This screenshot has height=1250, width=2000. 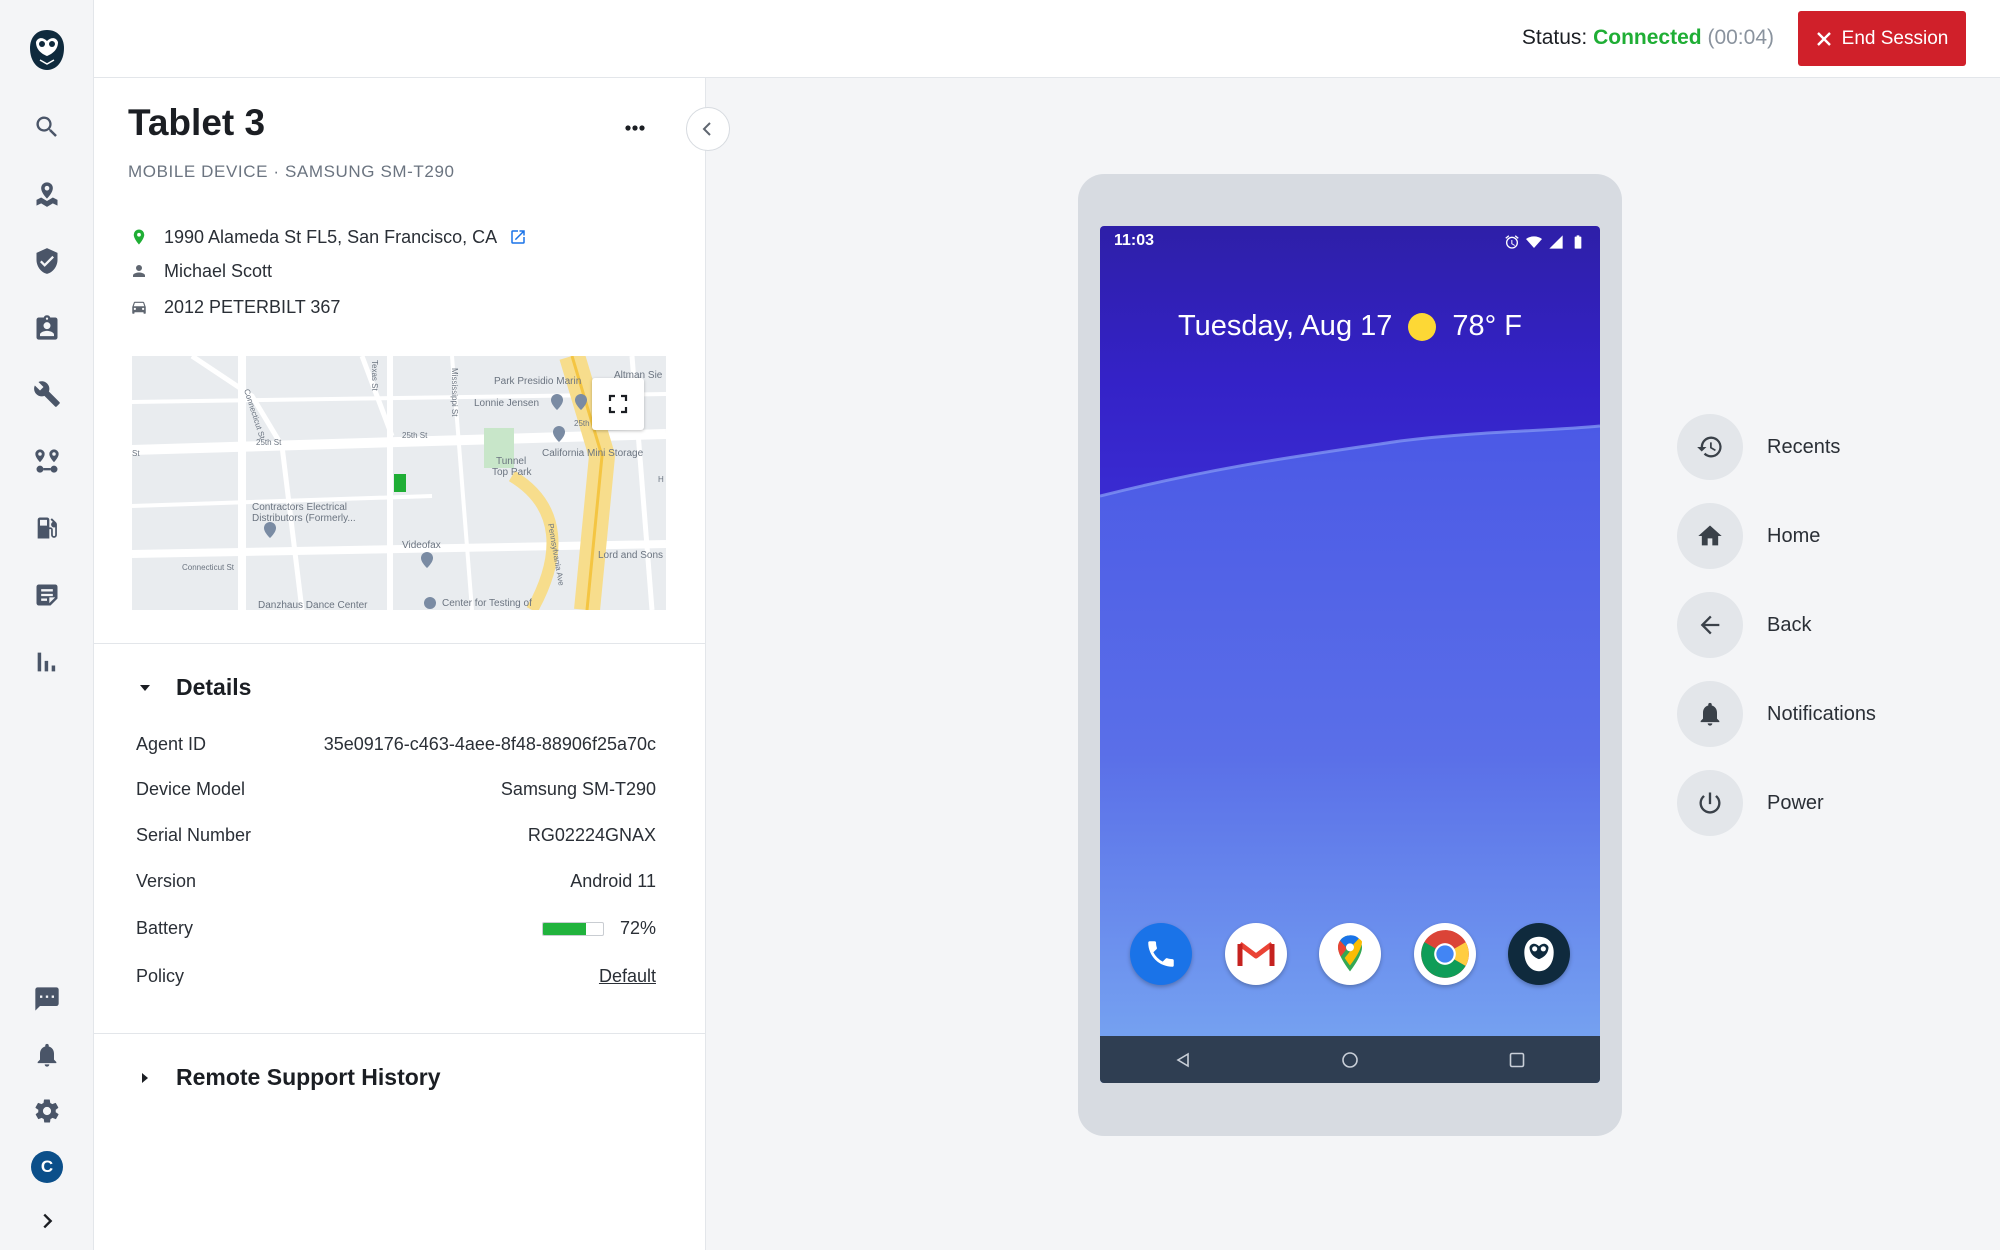 I want to click on collapse-panel-button, so click(x=708, y=129).